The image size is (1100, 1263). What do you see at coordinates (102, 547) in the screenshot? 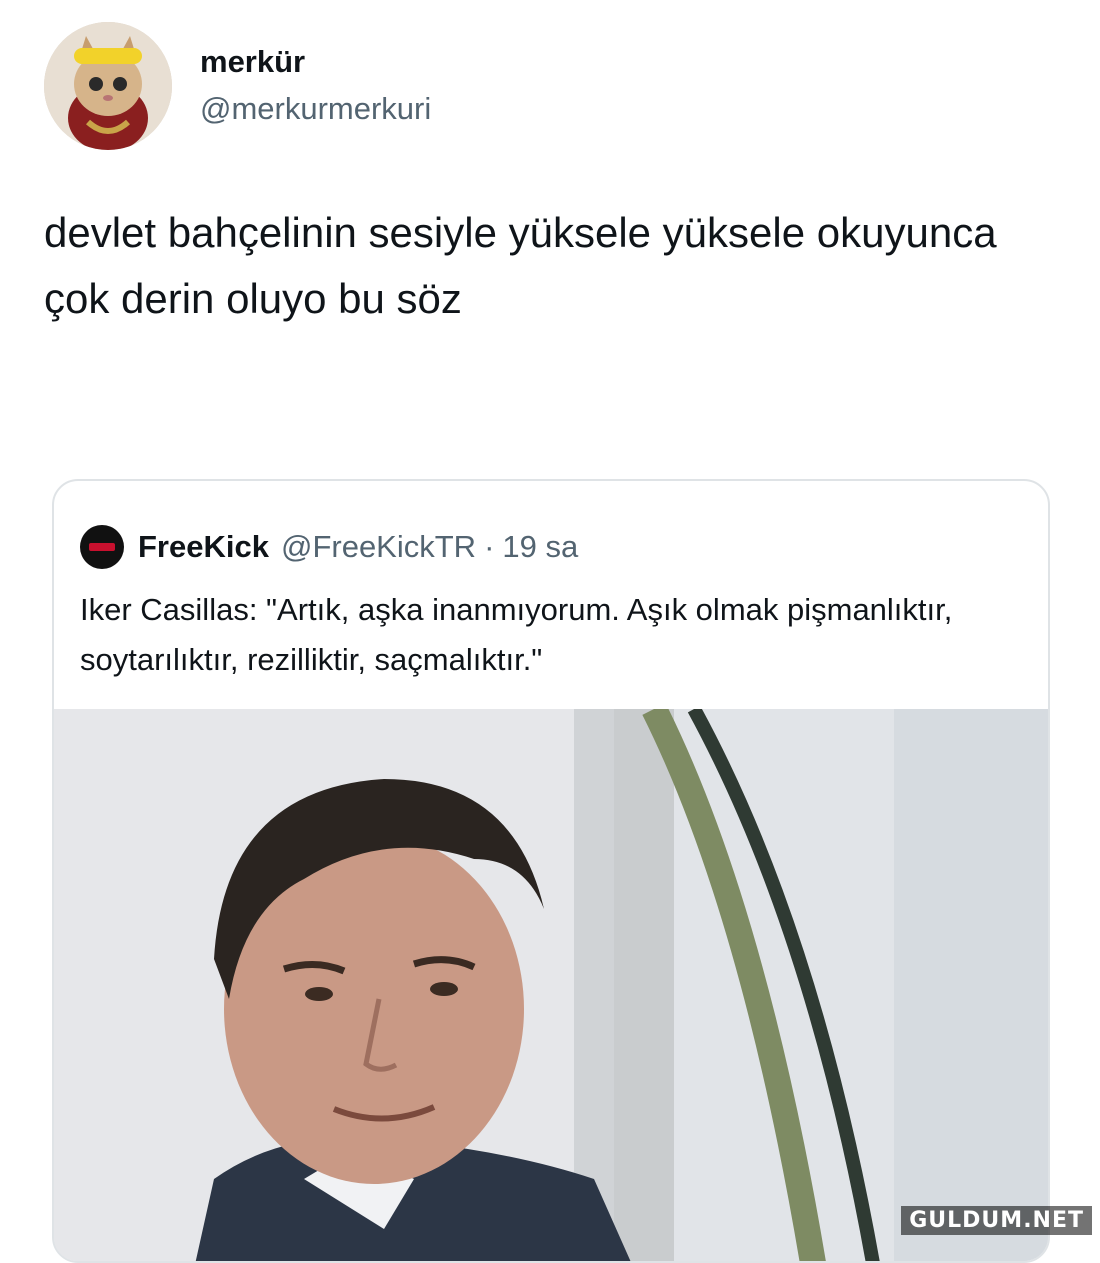
I see `freekick-logo-icon` at bounding box center [102, 547].